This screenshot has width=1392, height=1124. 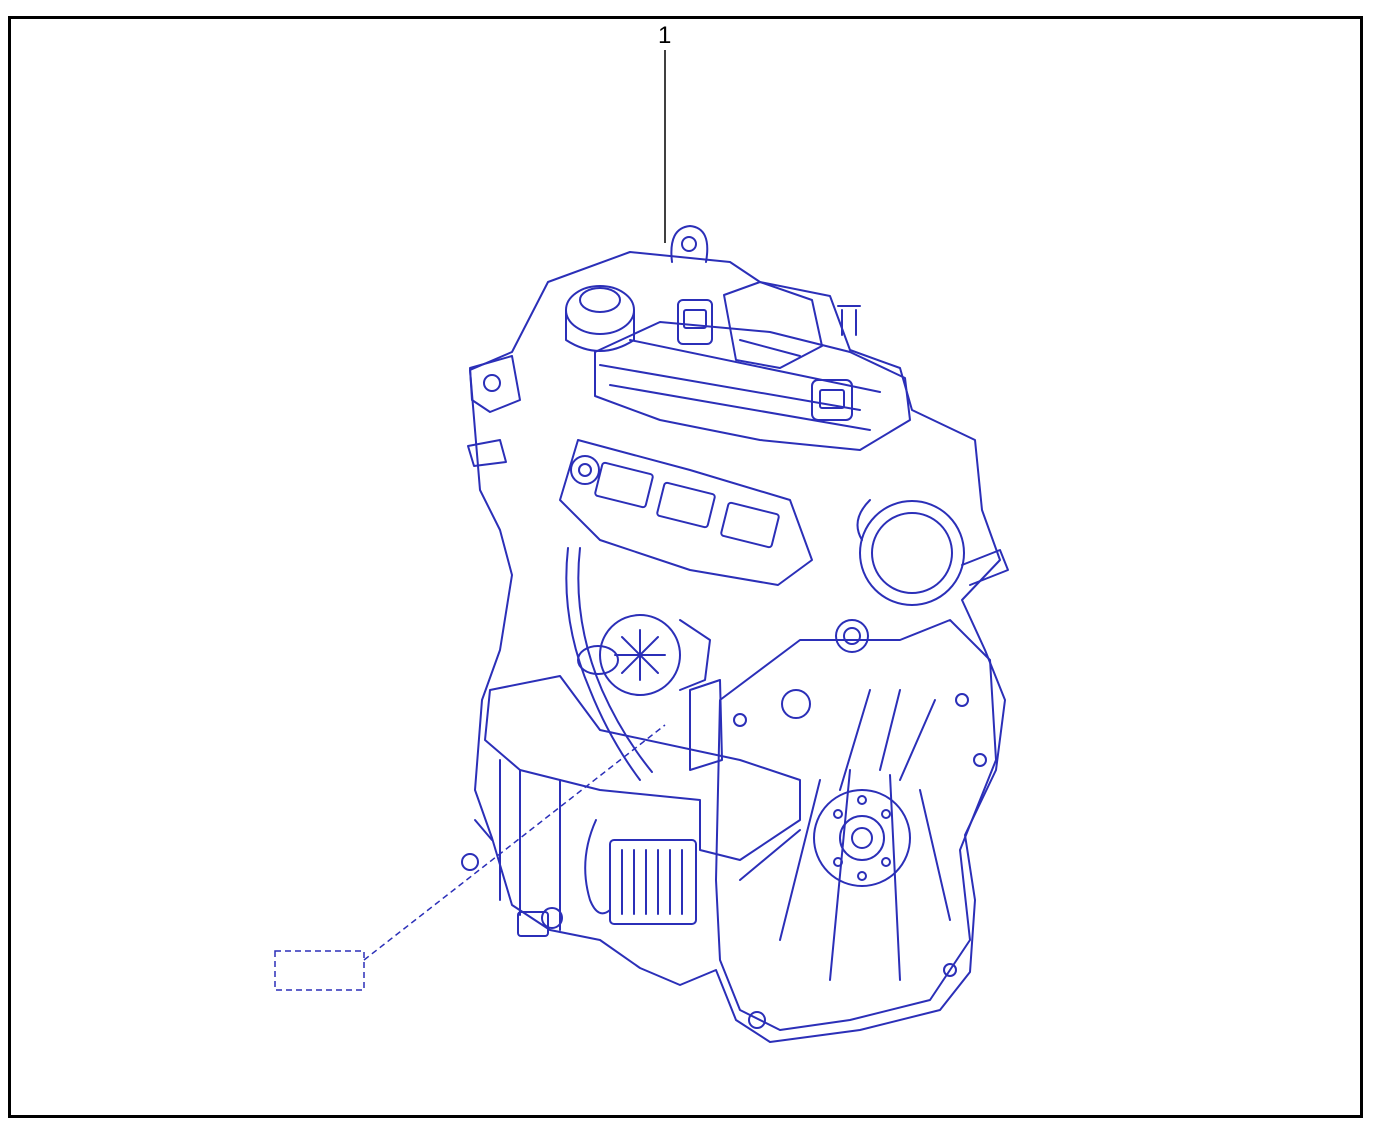 What do you see at coordinates (985, 567) in the screenshot?
I see `pump-outlet` at bounding box center [985, 567].